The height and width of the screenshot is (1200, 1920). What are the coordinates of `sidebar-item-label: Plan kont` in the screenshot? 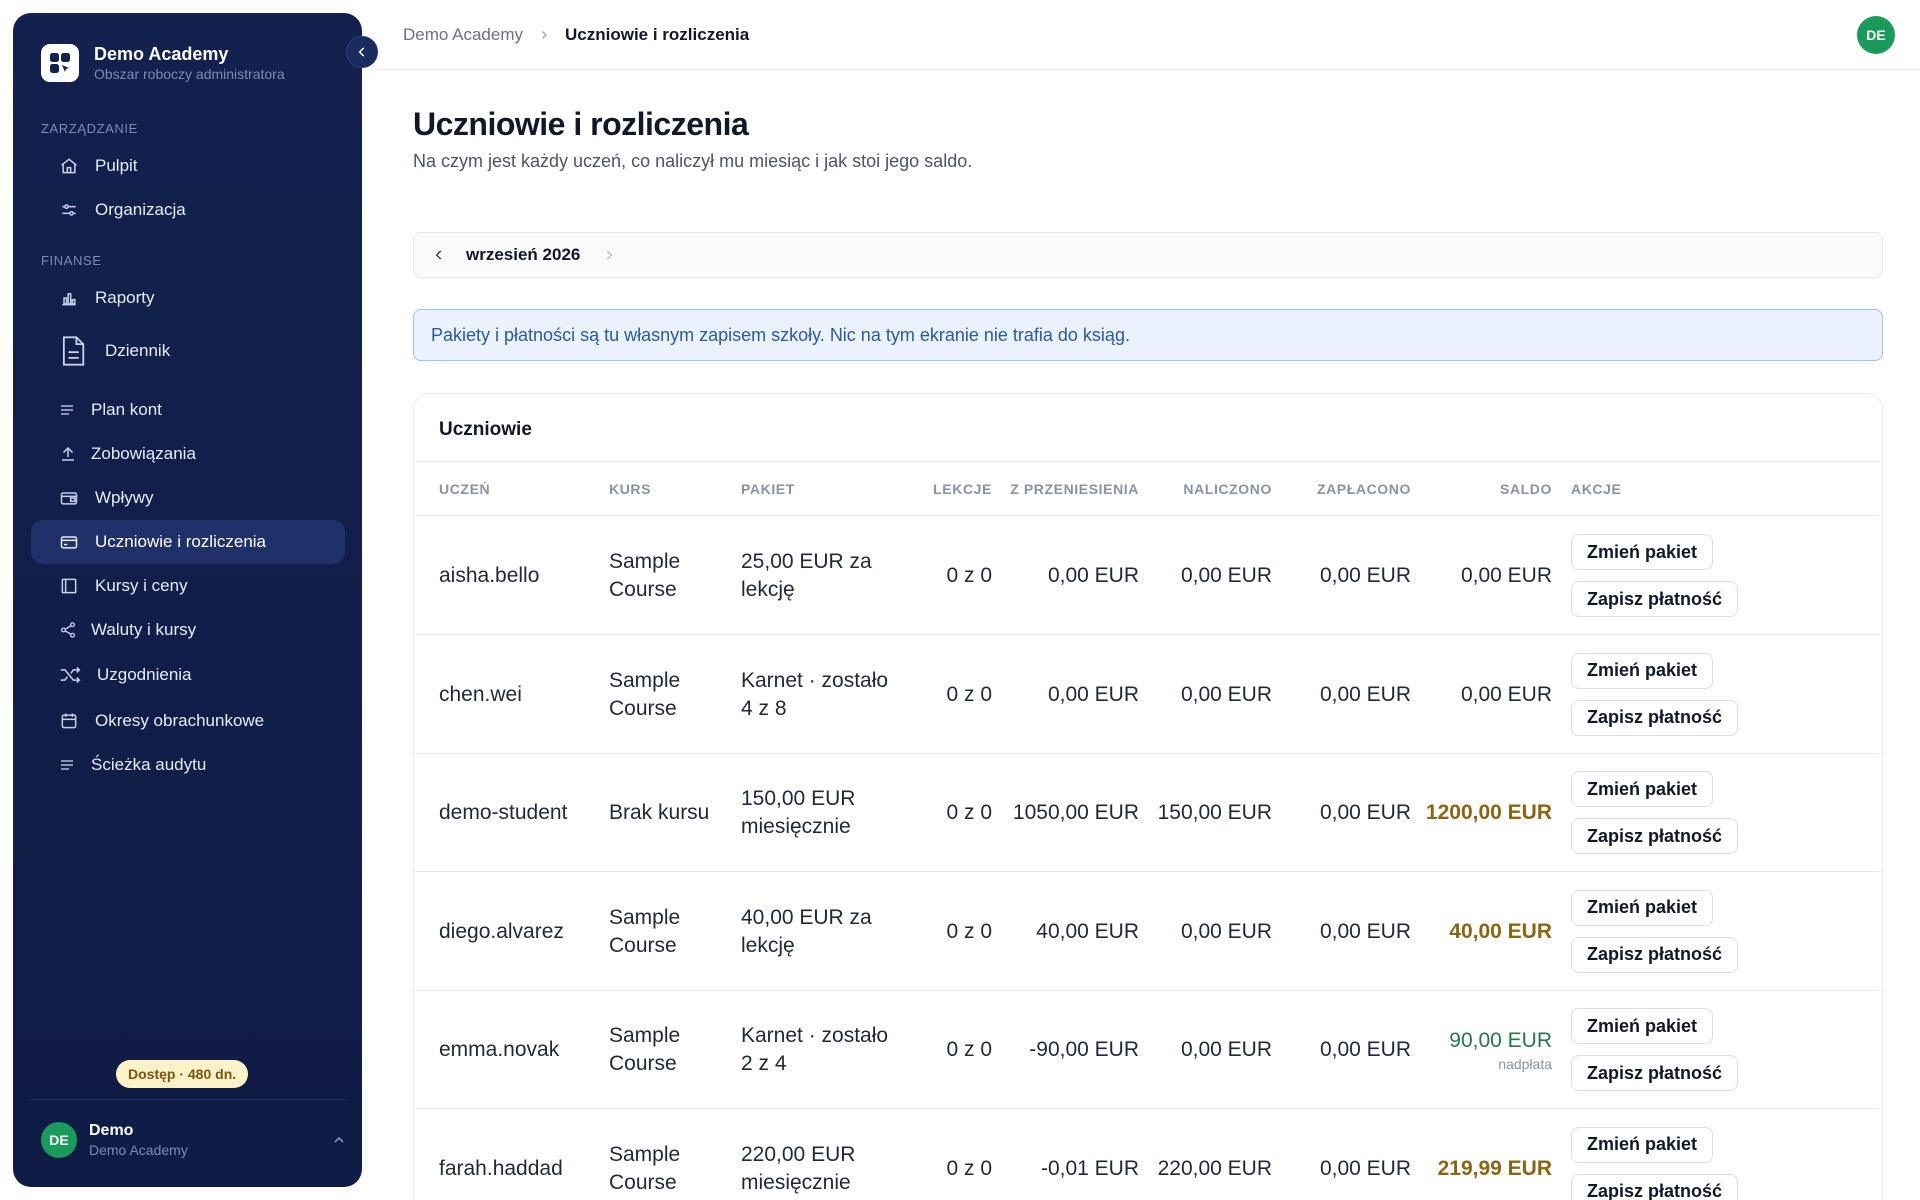 It's located at (126, 409).